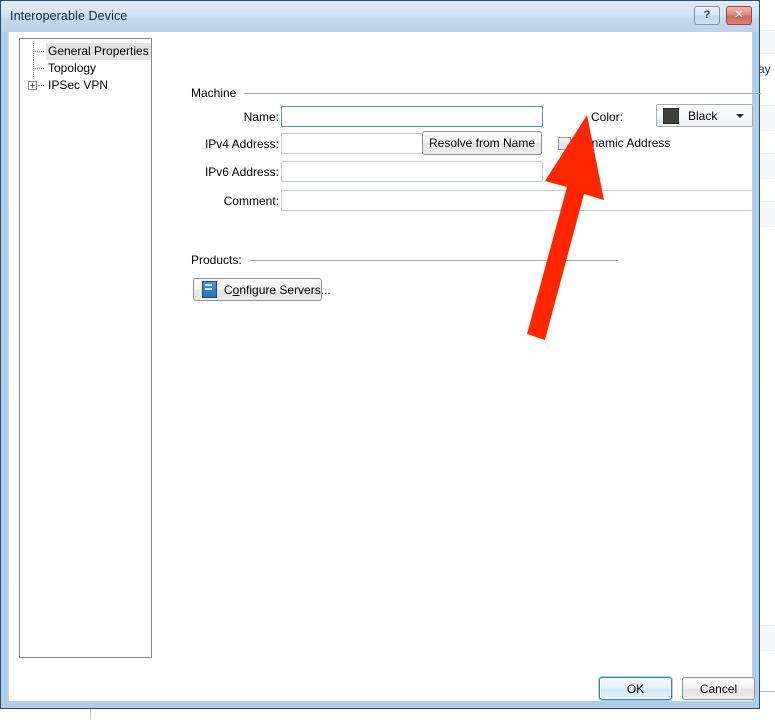  I want to click on tree-item-label: IPSec VPN, so click(78, 85).